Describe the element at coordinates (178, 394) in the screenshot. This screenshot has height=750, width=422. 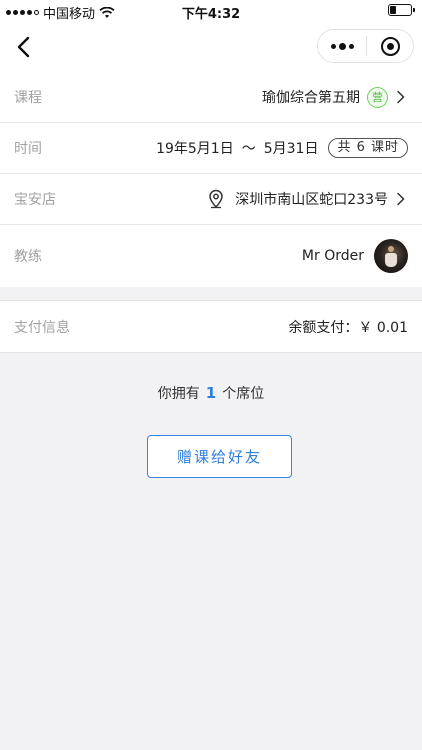
I see `seat-prefix: 你拥有` at that location.